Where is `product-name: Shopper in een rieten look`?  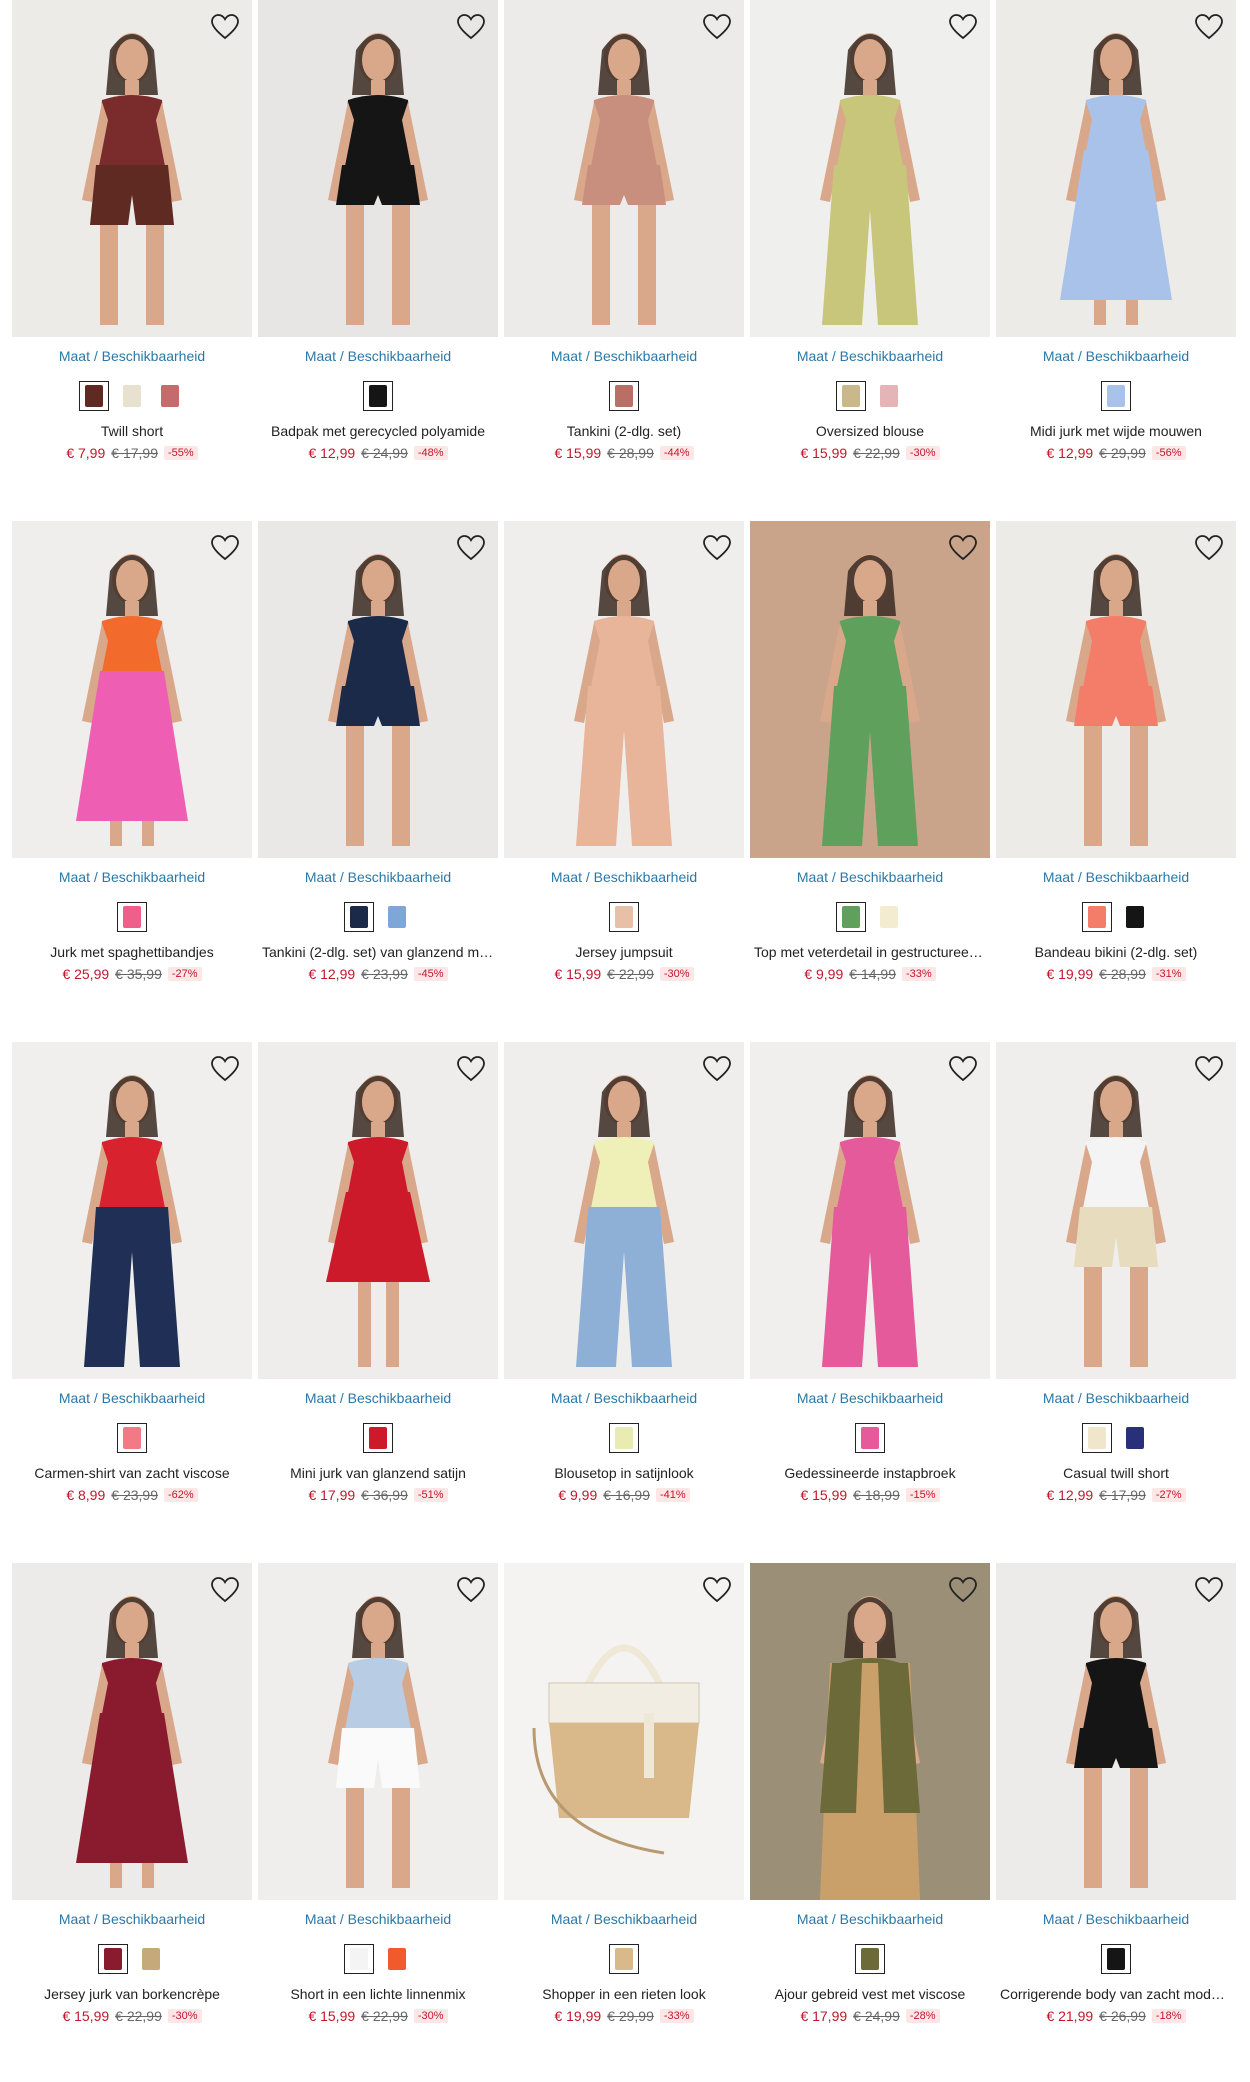
product-name: Shopper in een rieten look is located at coordinates (624, 1994).